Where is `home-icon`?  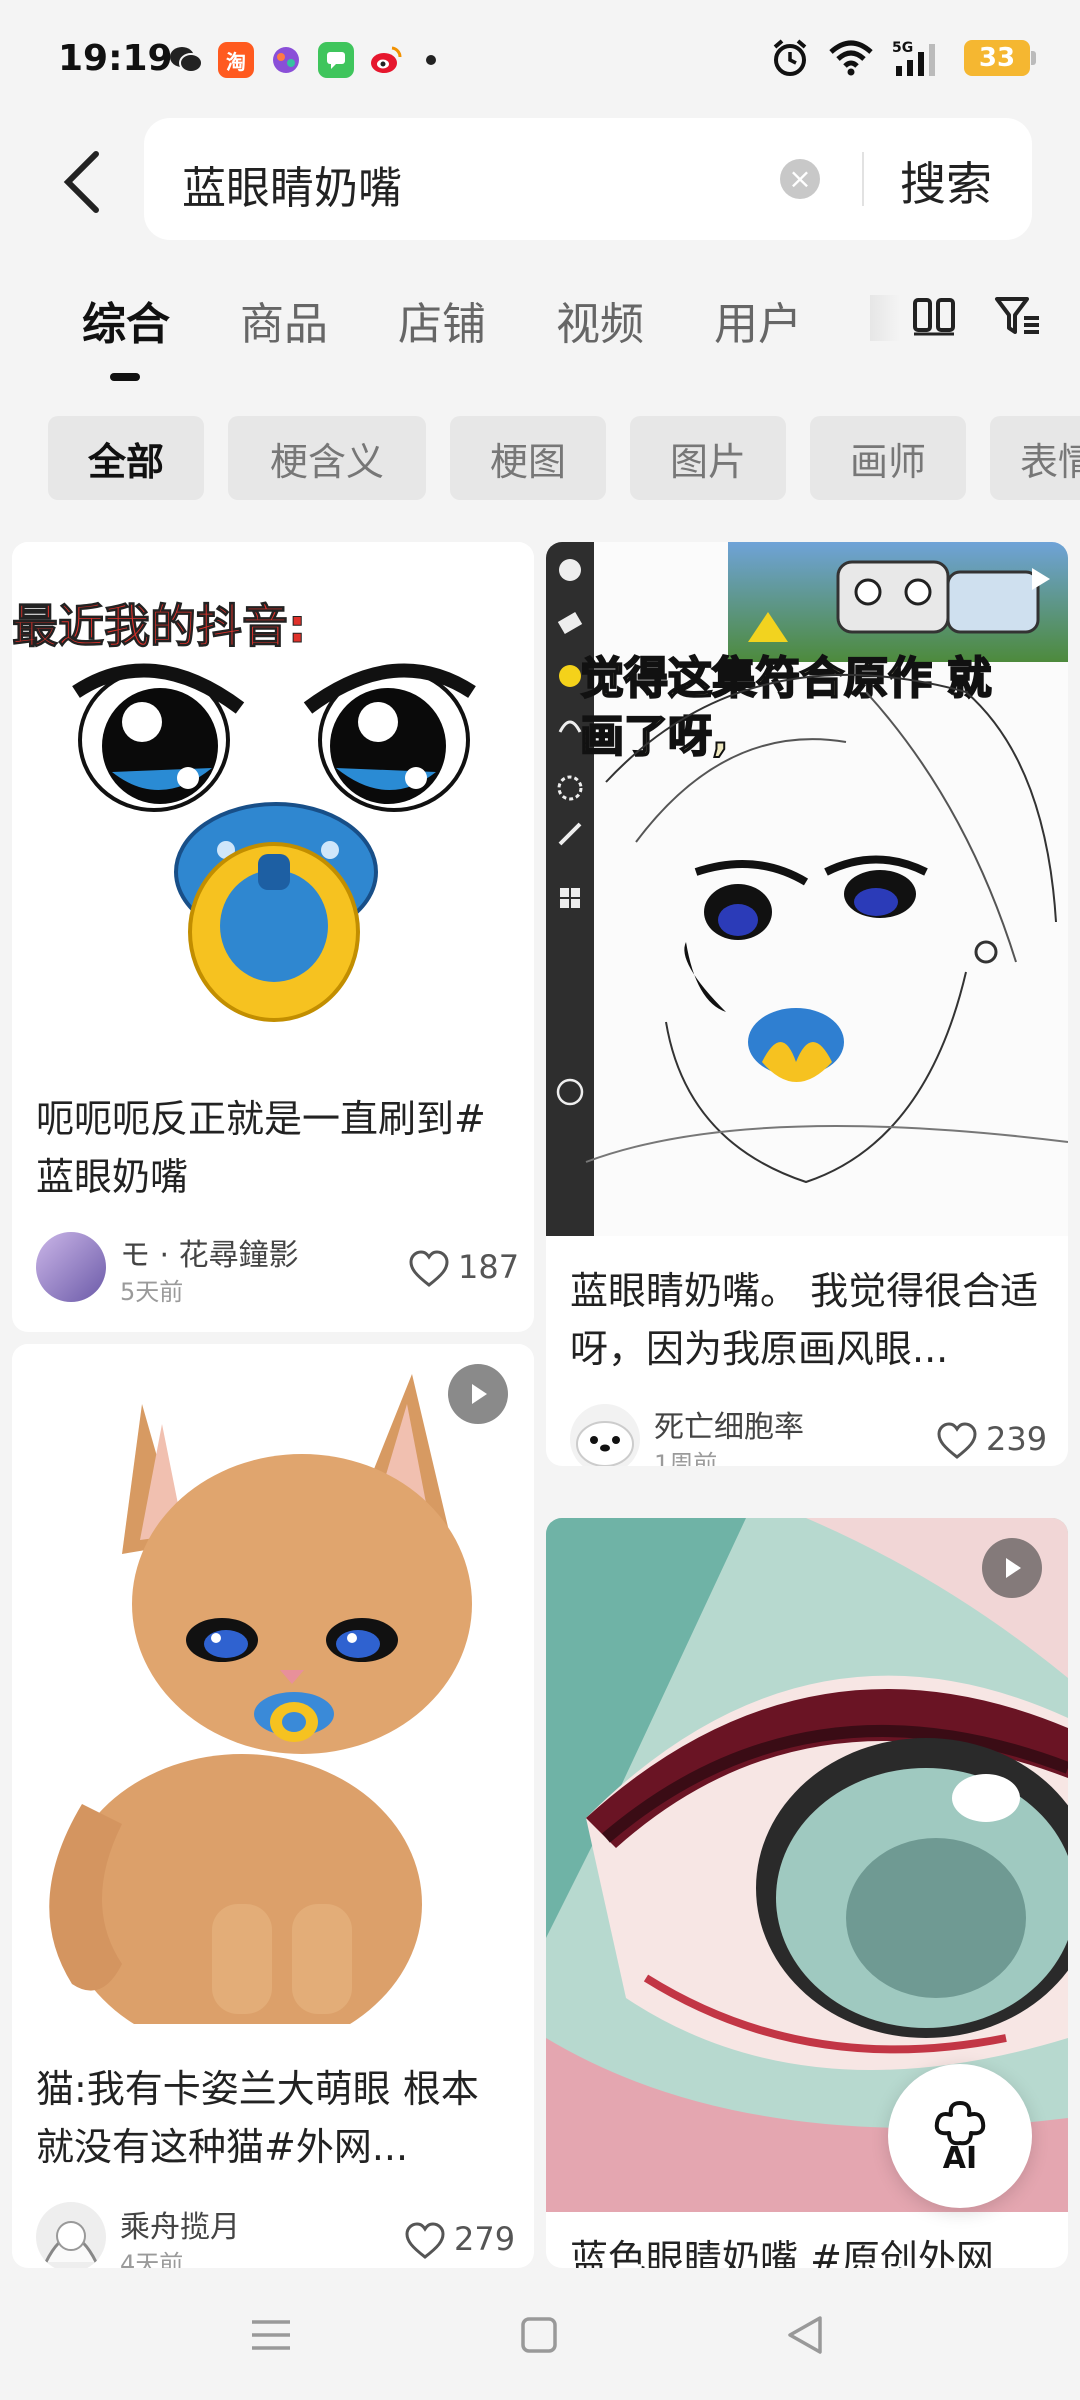 home-icon is located at coordinates (539, 2335).